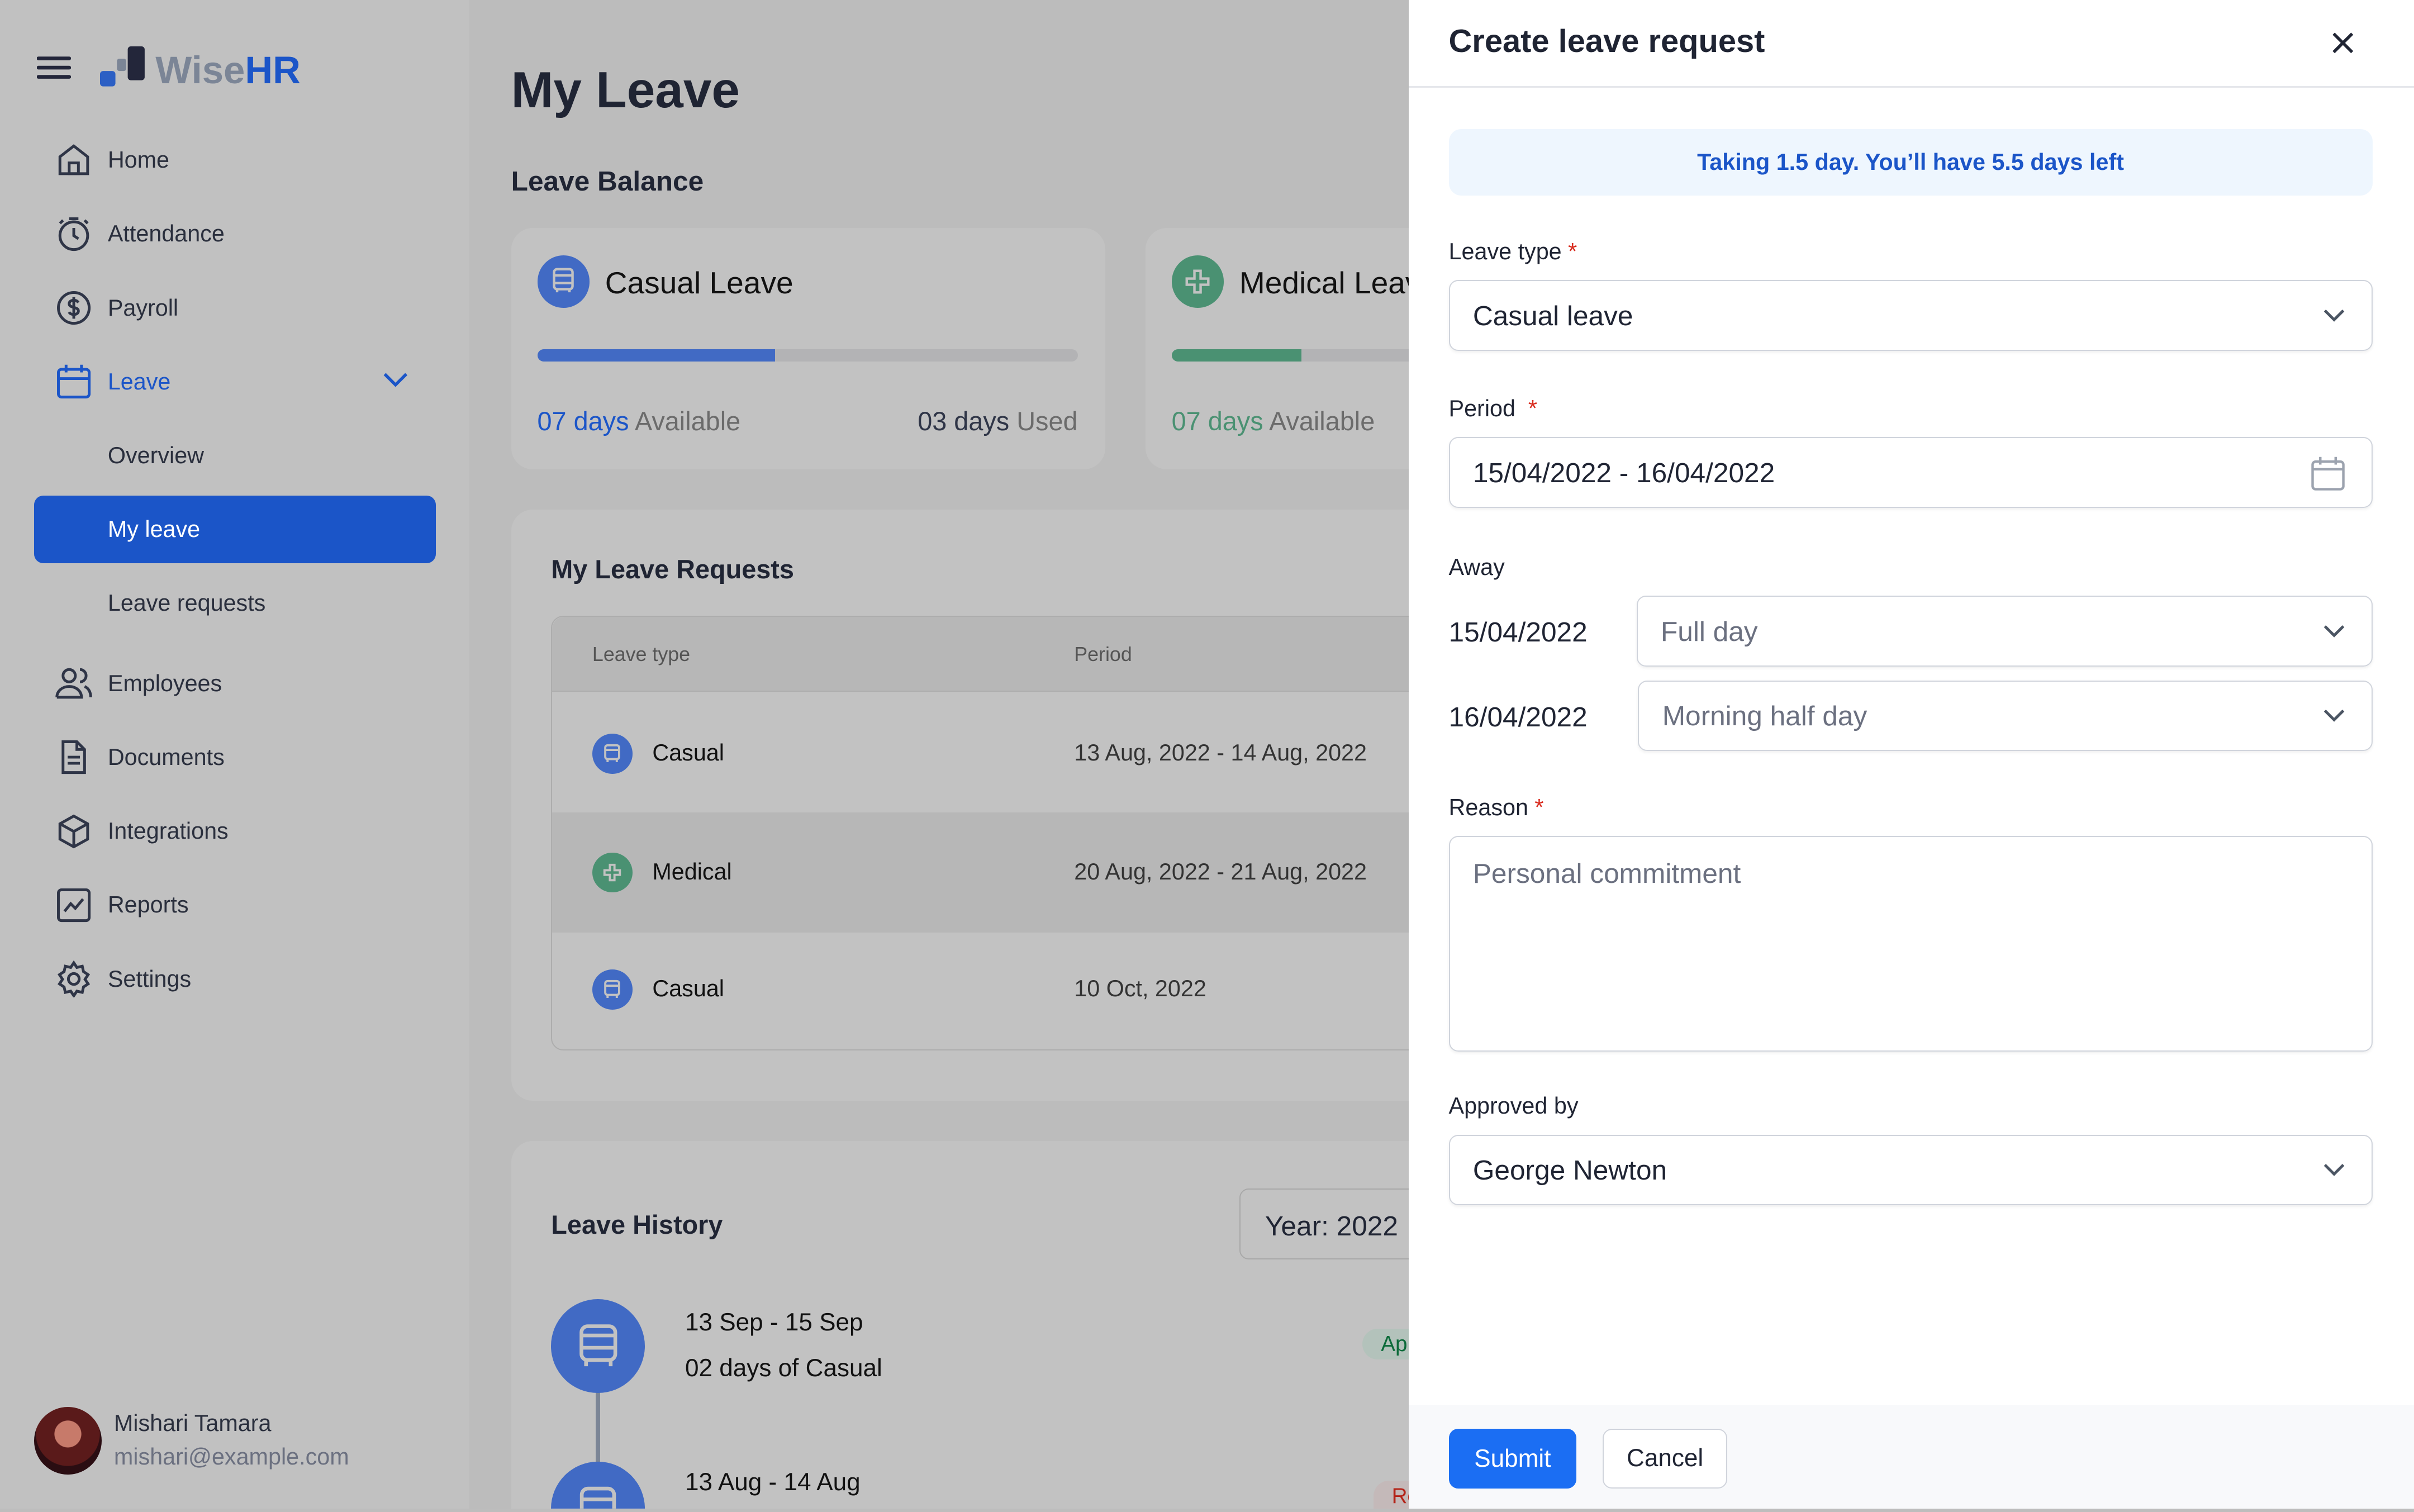 The image size is (2414, 1512). What do you see at coordinates (2005, 631) in the screenshot?
I see `away-day-1-select: Full day` at bounding box center [2005, 631].